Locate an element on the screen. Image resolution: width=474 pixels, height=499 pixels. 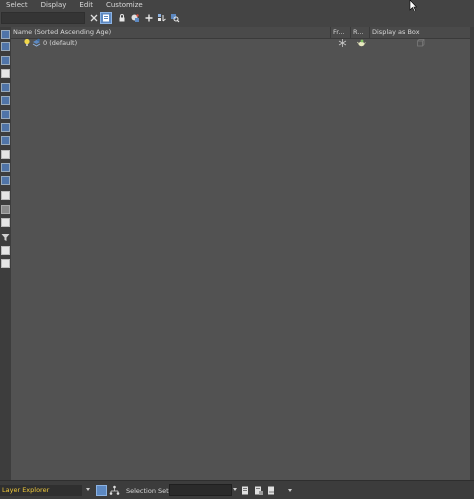
display-as-box-icon is located at coordinates (420, 43).